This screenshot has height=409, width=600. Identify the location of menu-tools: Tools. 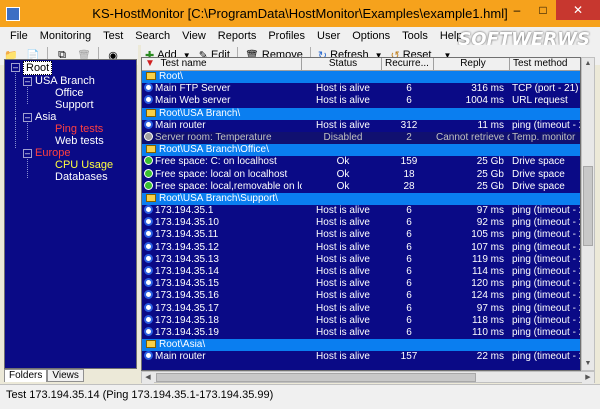
(415, 36).